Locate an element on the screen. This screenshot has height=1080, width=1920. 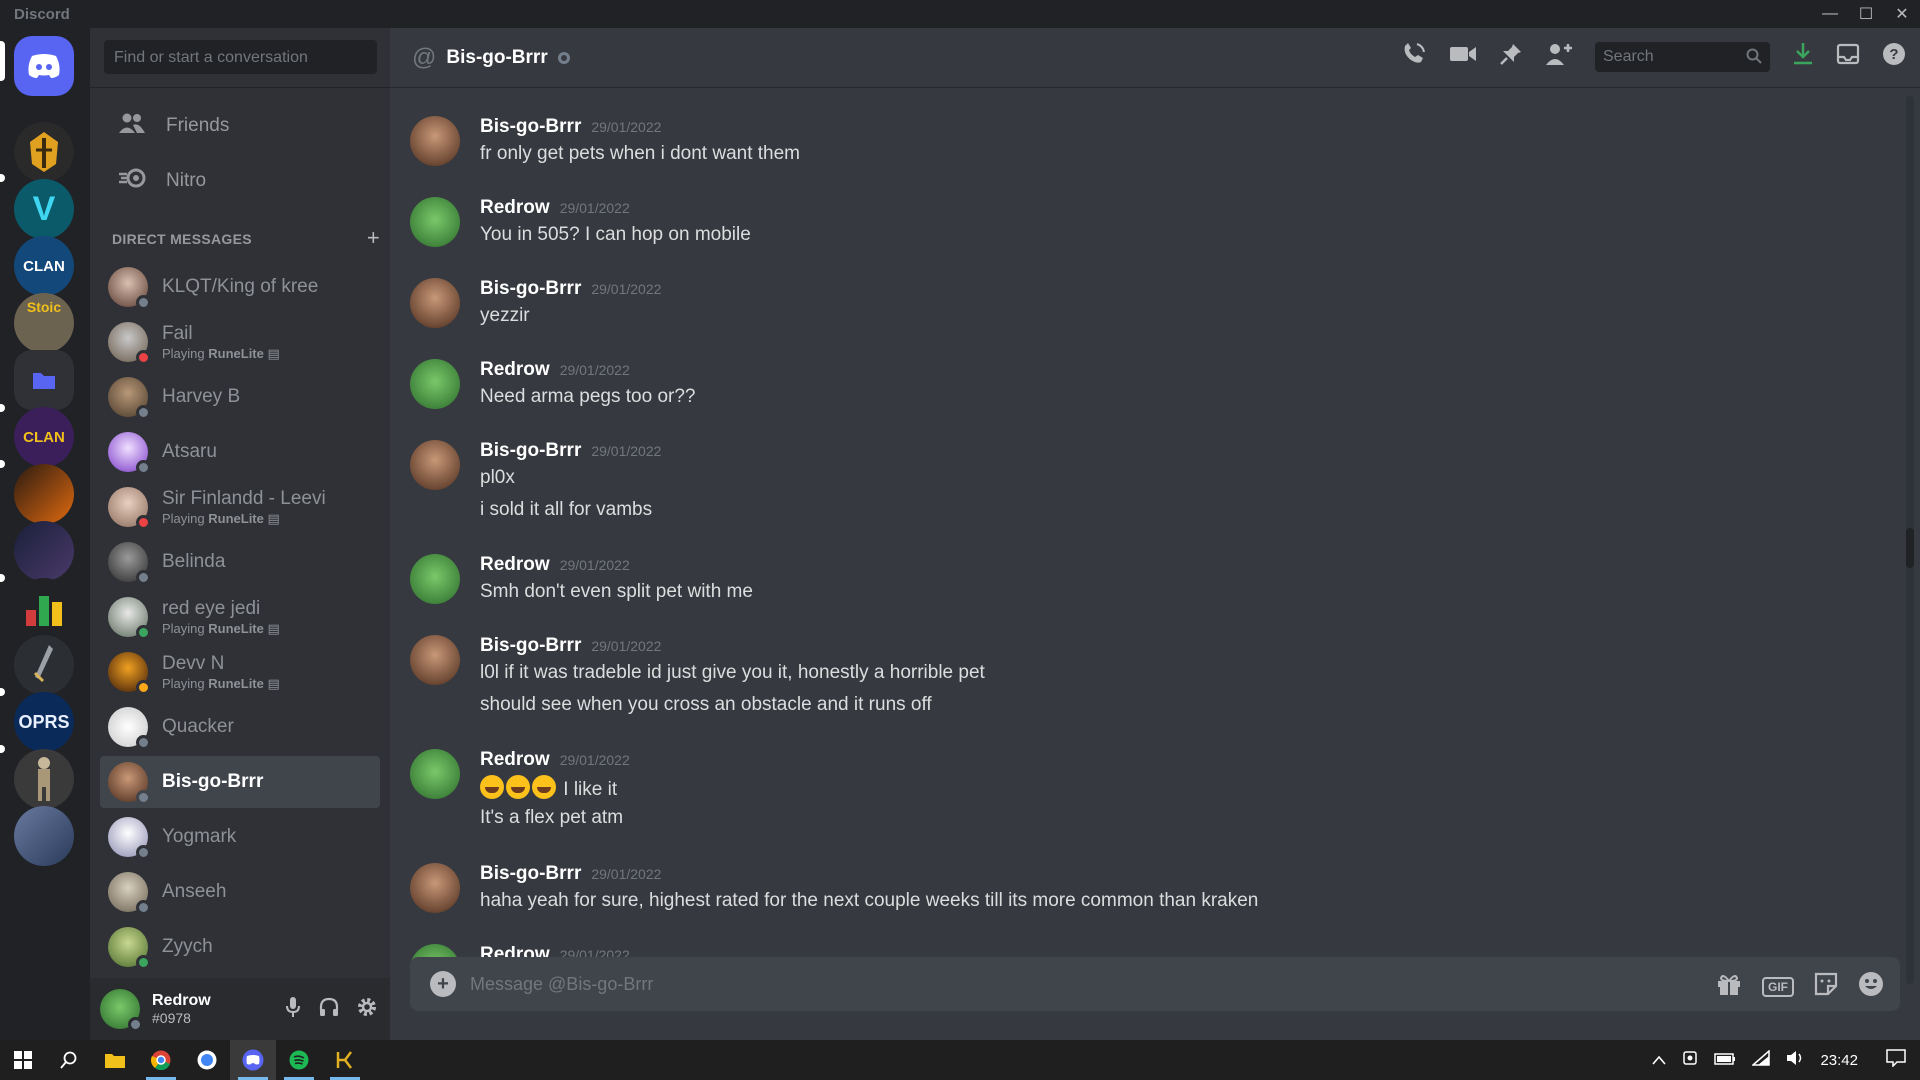
nav-nitro: Nitro is located at coordinates (240, 181).